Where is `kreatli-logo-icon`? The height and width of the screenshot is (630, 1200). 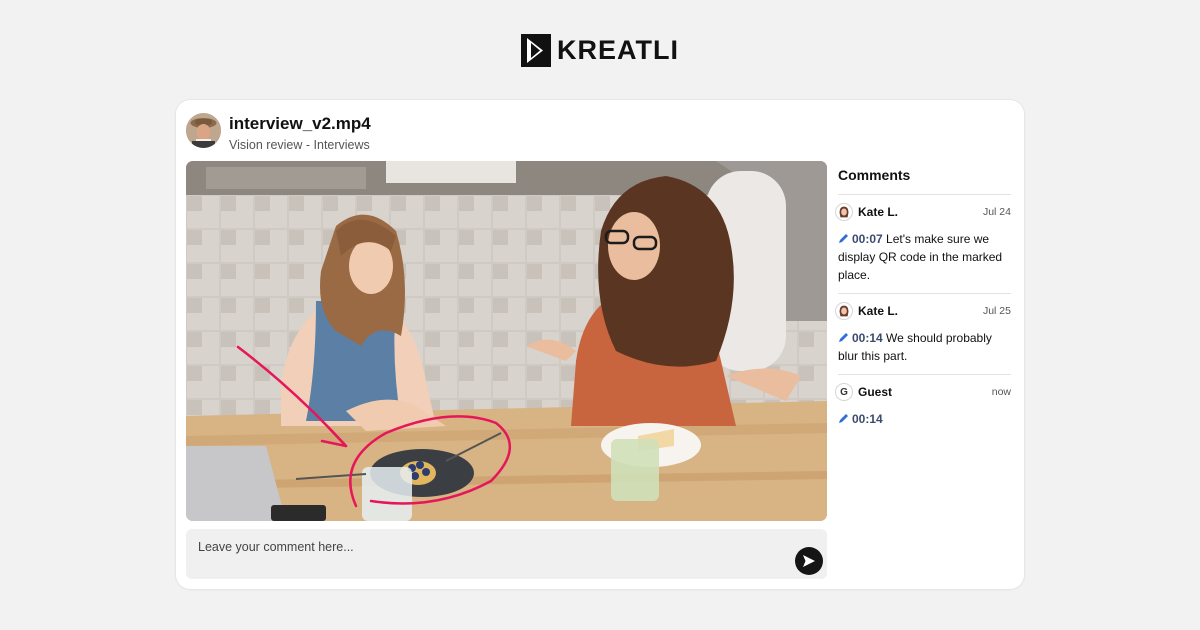
kreatli-logo-icon is located at coordinates (536, 50).